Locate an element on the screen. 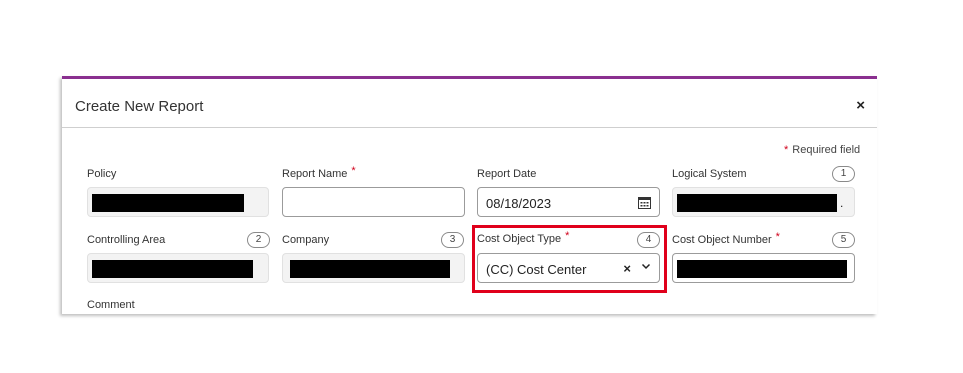  cost-object-number-badge: 5 is located at coordinates (843, 240).